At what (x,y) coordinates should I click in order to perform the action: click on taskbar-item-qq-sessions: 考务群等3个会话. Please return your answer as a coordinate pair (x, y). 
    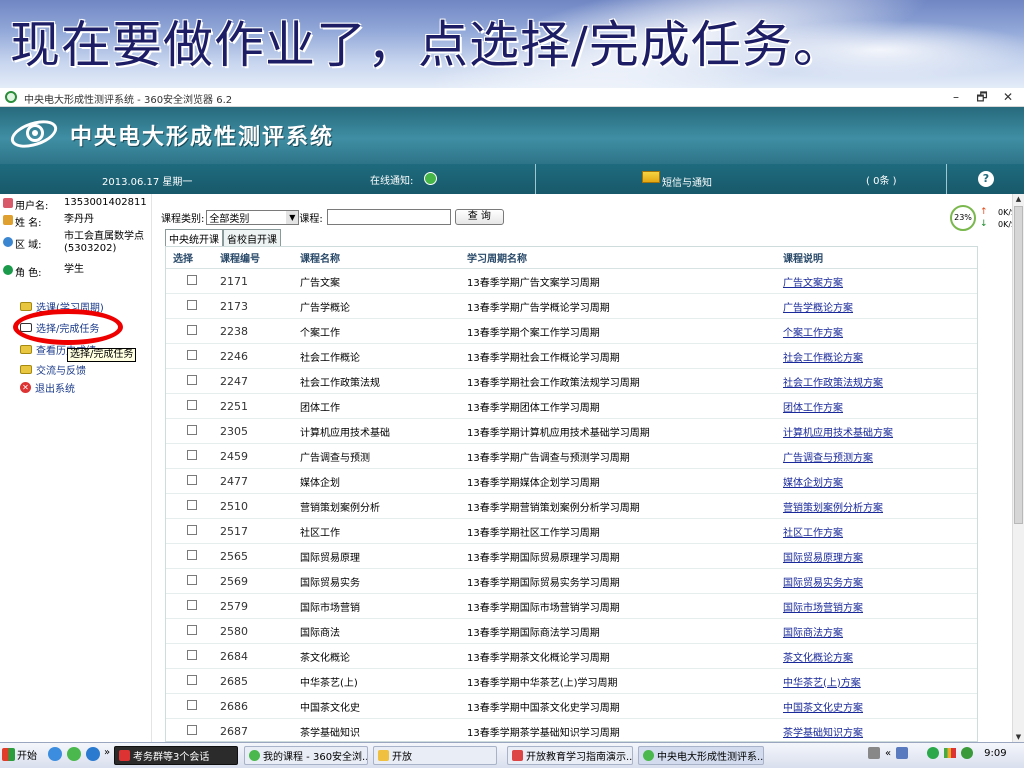
    Looking at the image, I should click on (176, 755).